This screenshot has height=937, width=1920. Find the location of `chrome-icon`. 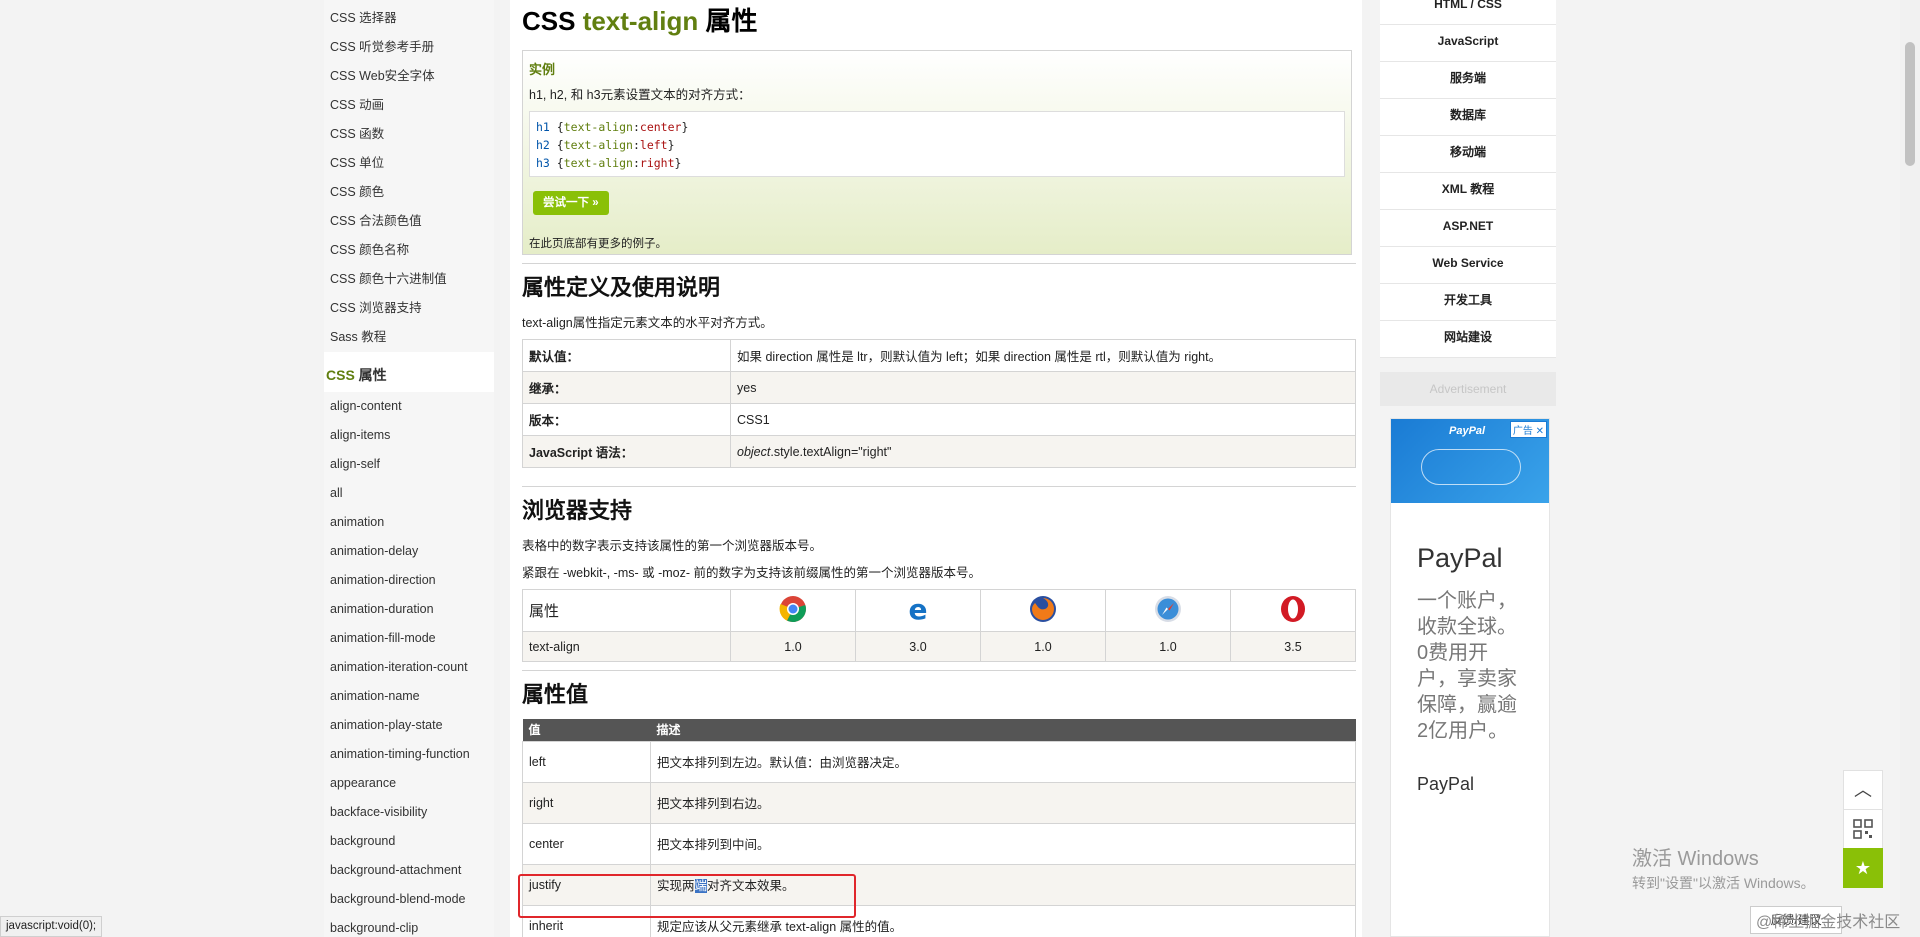

chrome-icon is located at coordinates (793, 610).